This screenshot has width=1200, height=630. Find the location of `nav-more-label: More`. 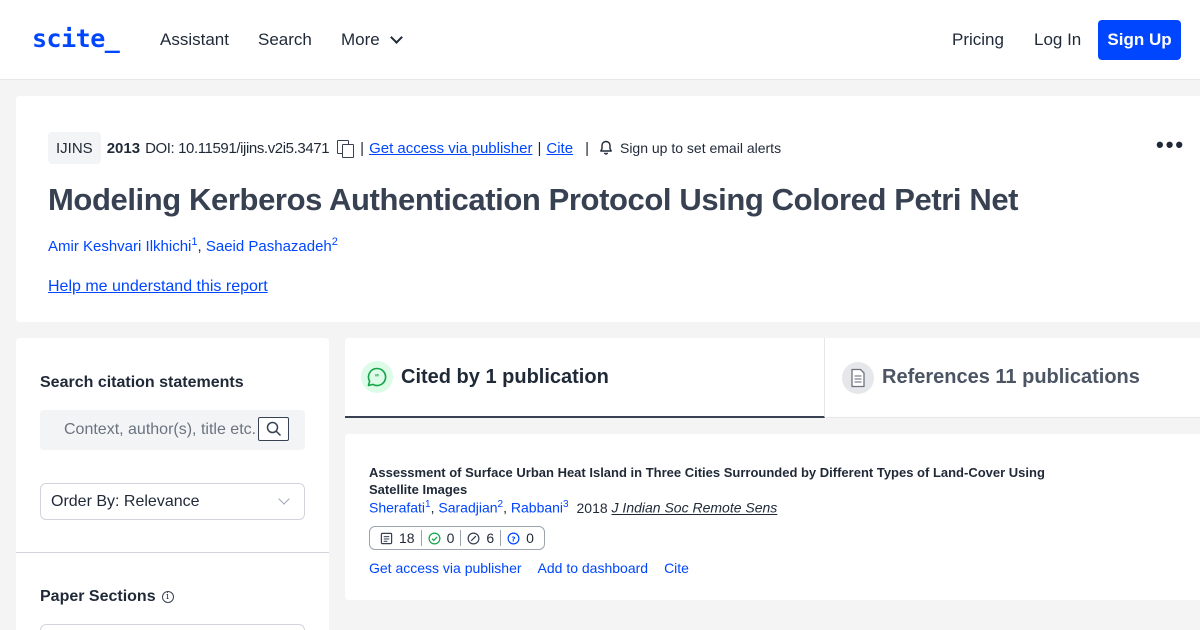

nav-more-label: More is located at coordinates (360, 39).